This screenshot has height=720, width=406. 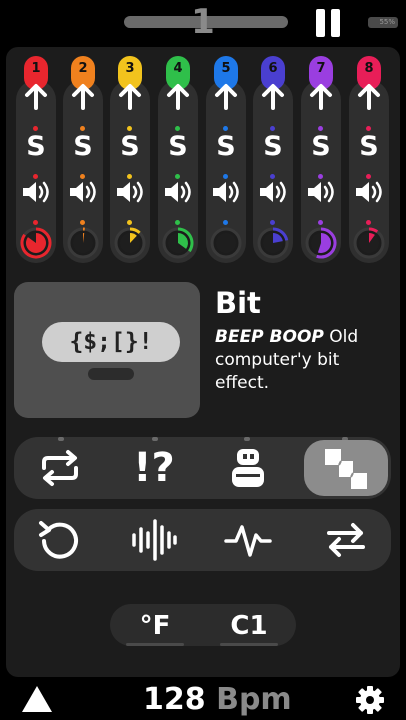 I want to click on surprise-button: !?, so click(x=154, y=468).